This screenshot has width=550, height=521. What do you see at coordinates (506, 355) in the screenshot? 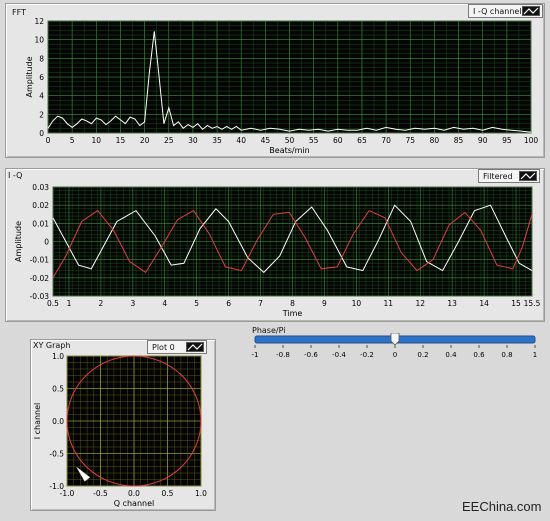
I see `slider-tick-label: 0.8` at bounding box center [506, 355].